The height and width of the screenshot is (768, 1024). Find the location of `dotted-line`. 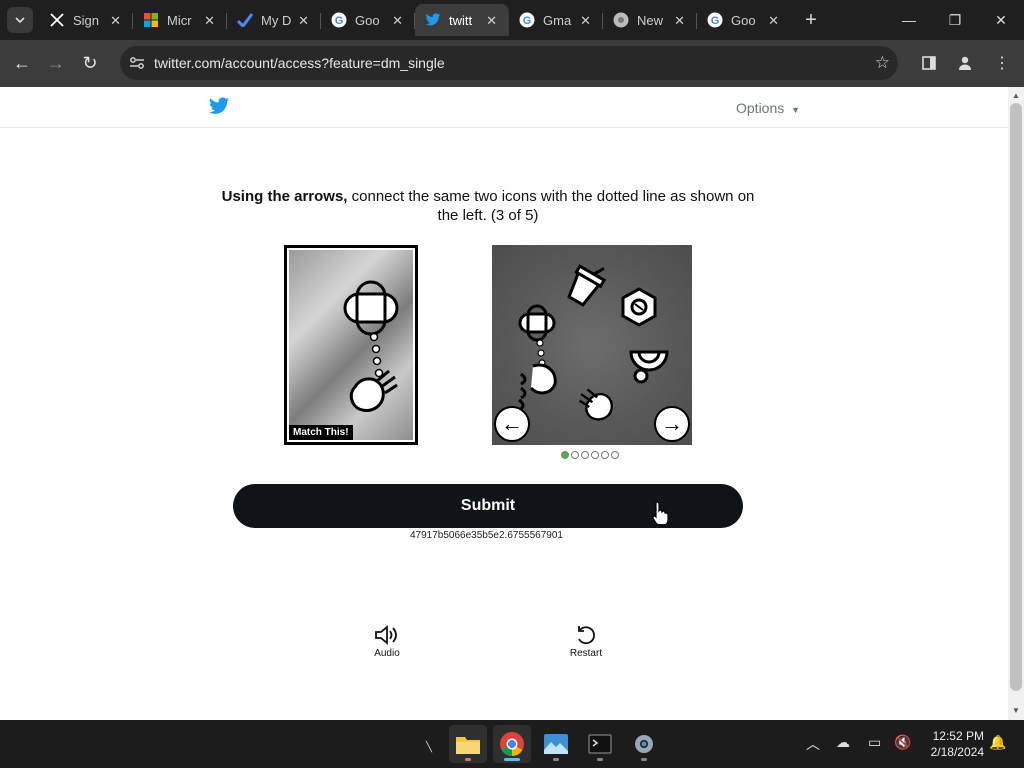

dotted-line is located at coordinates (376, 355).